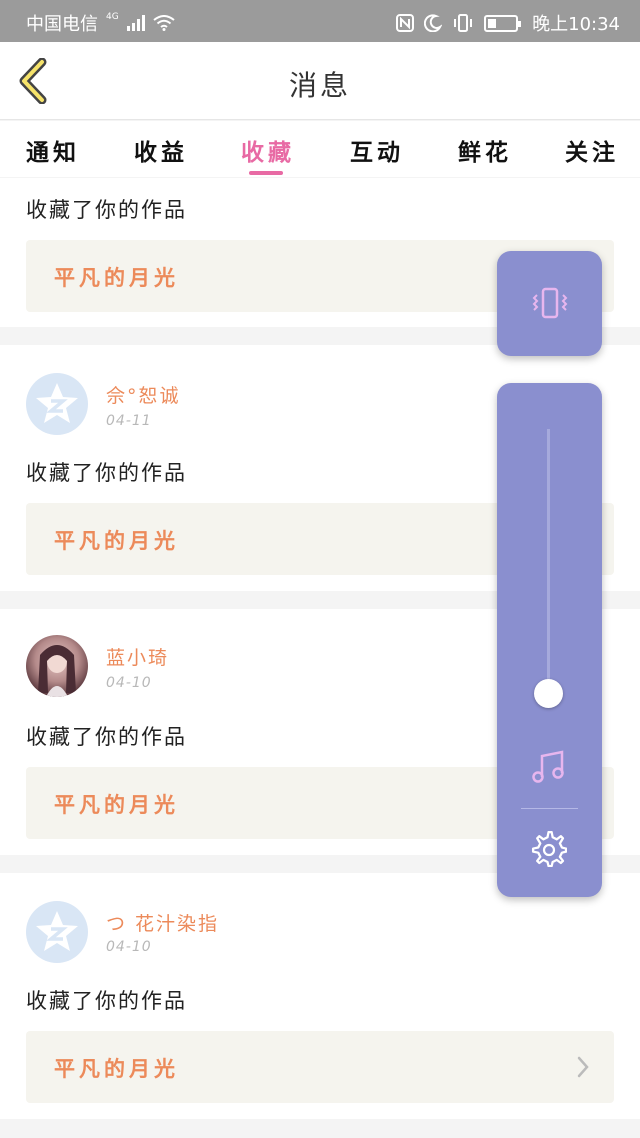 The image size is (640, 1138). I want to click on user-photo-icon, so click(57, 671).